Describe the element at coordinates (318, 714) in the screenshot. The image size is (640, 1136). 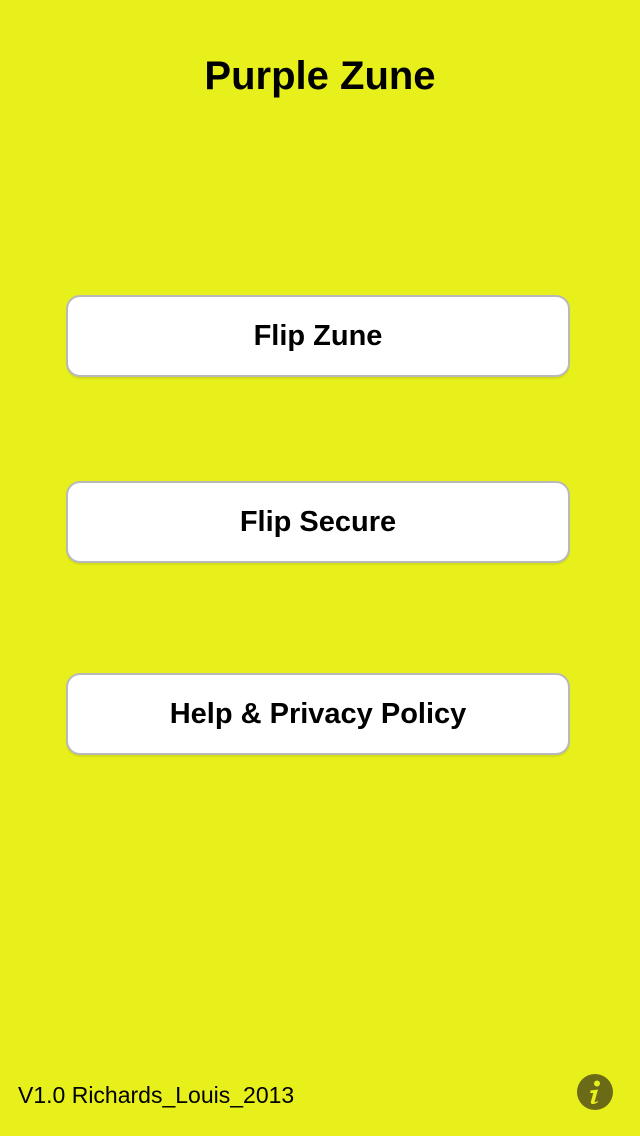
I see `help-privacy-policy-button: Help & Privacy Policy` at that location.